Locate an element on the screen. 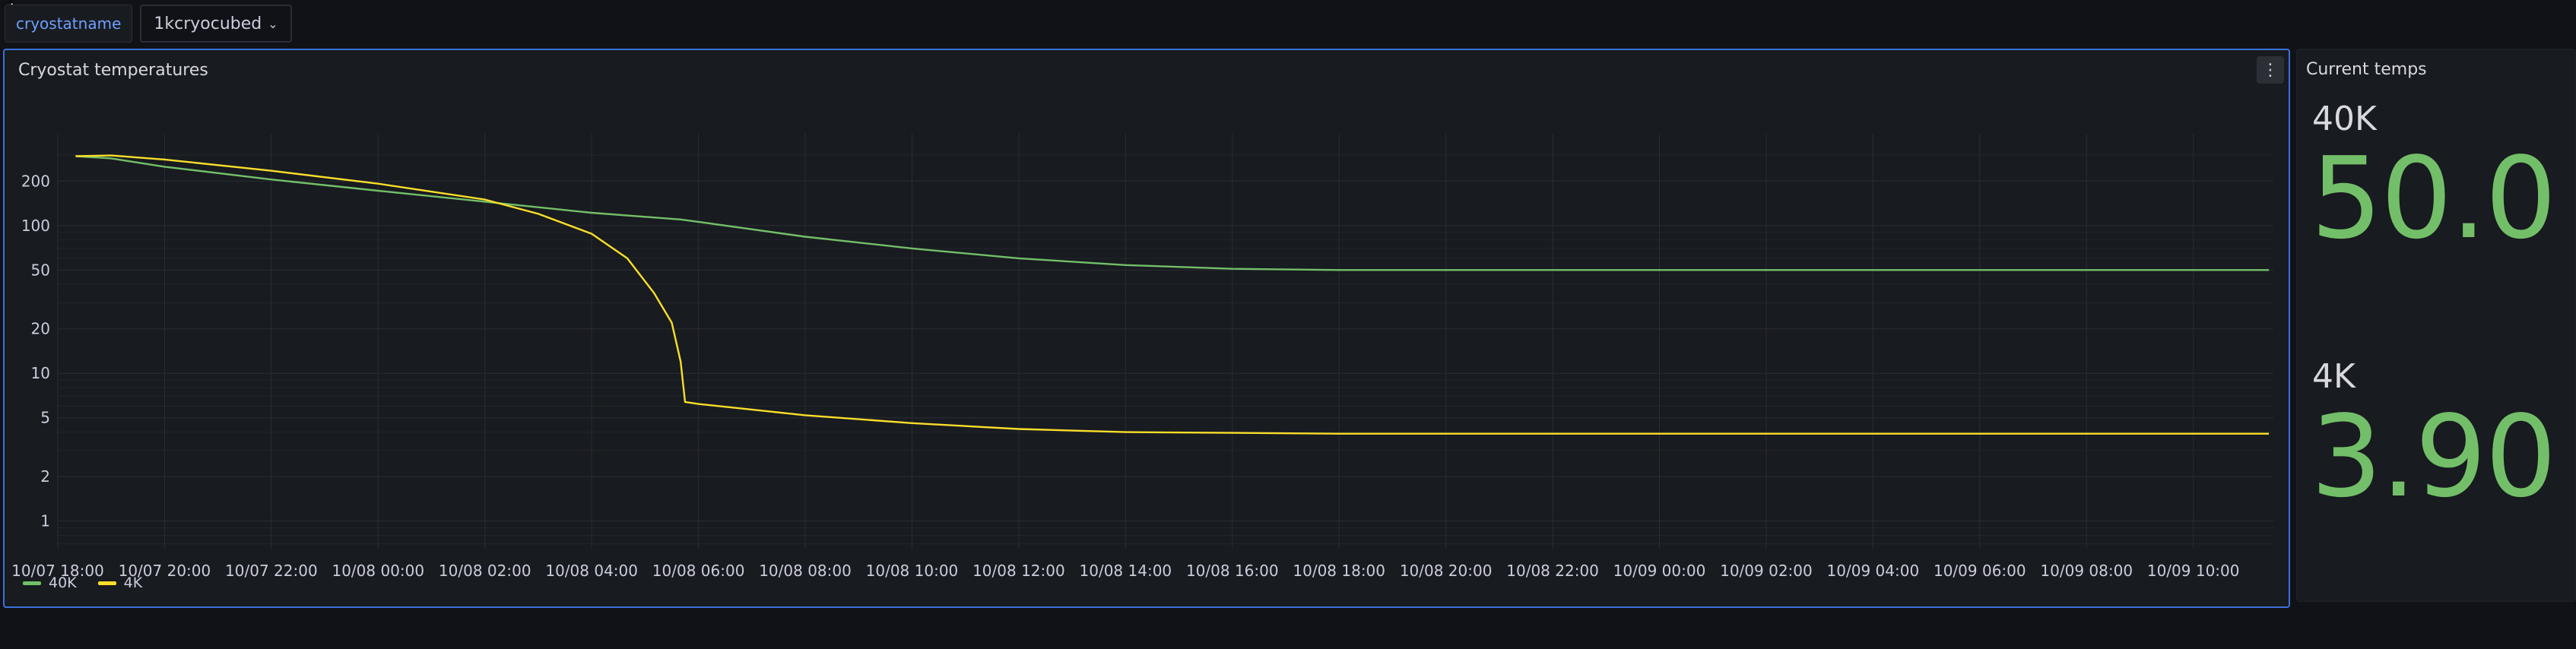  x-tick-label: 10/08 16:00 is located at coordinates (1232, 571).